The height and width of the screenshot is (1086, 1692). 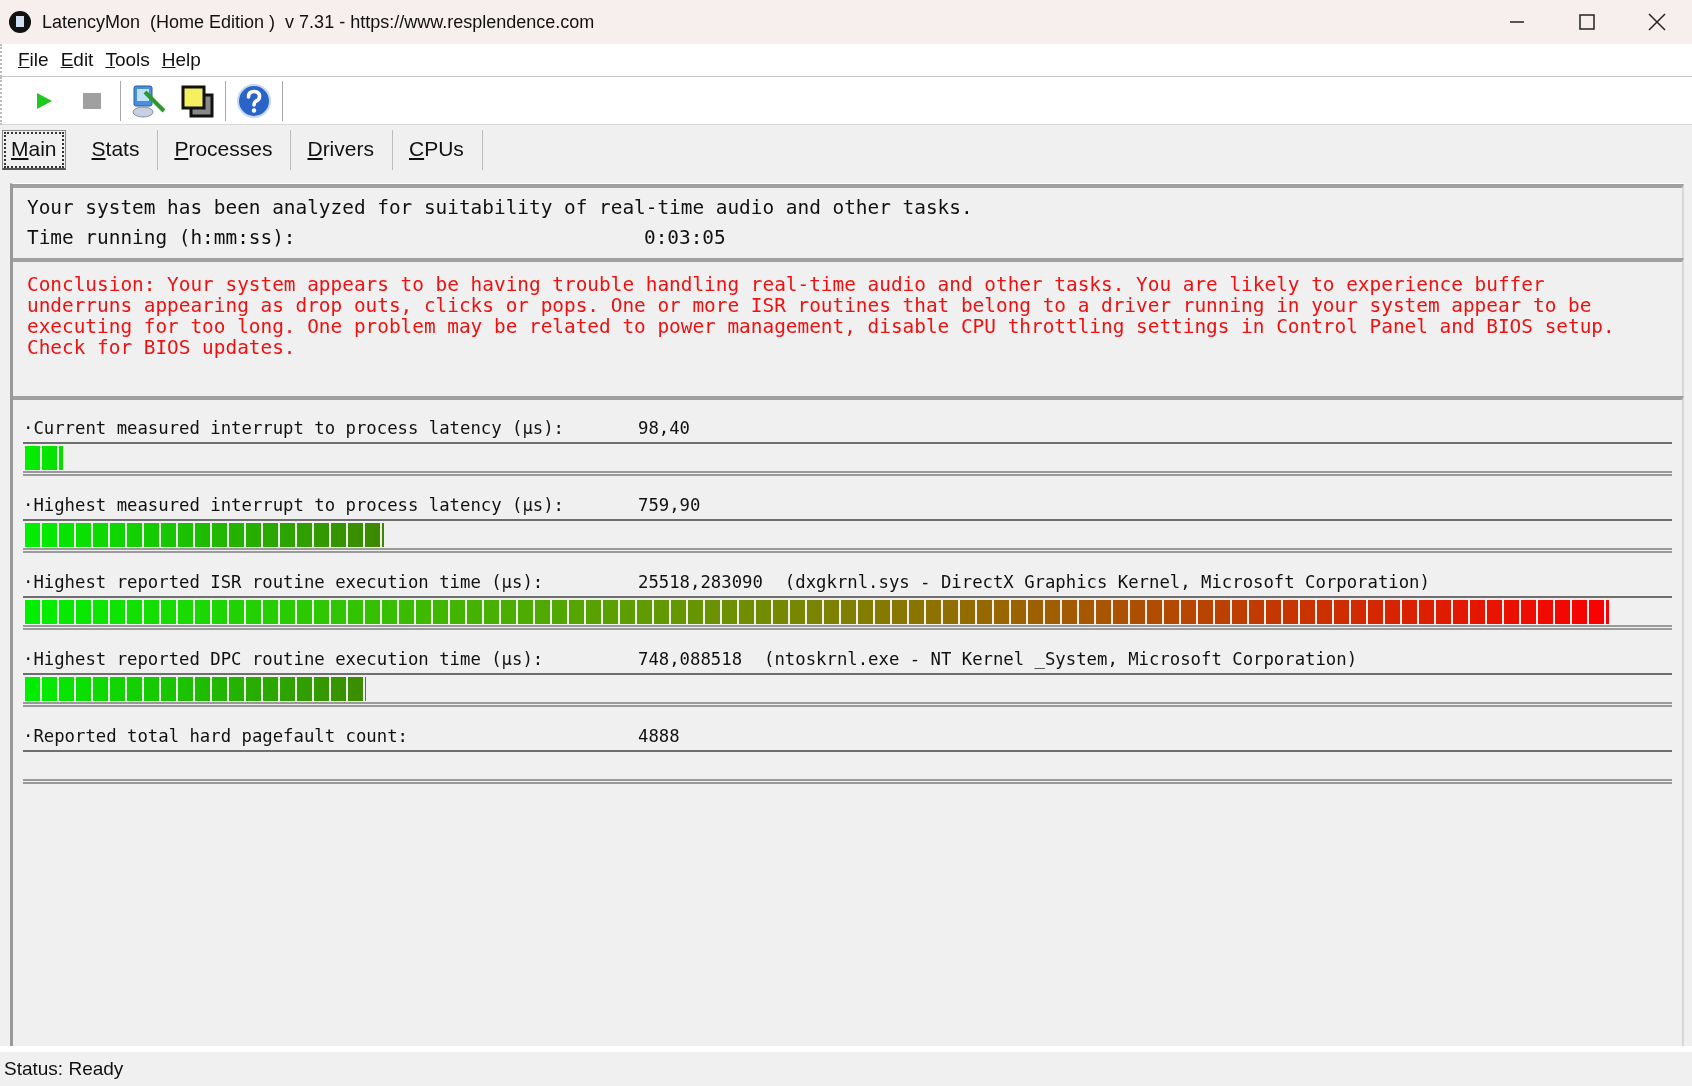 What do you see at coordinates (20, 22) in the screenshot?
I see `app-icon` at bounding box center [20, 22].